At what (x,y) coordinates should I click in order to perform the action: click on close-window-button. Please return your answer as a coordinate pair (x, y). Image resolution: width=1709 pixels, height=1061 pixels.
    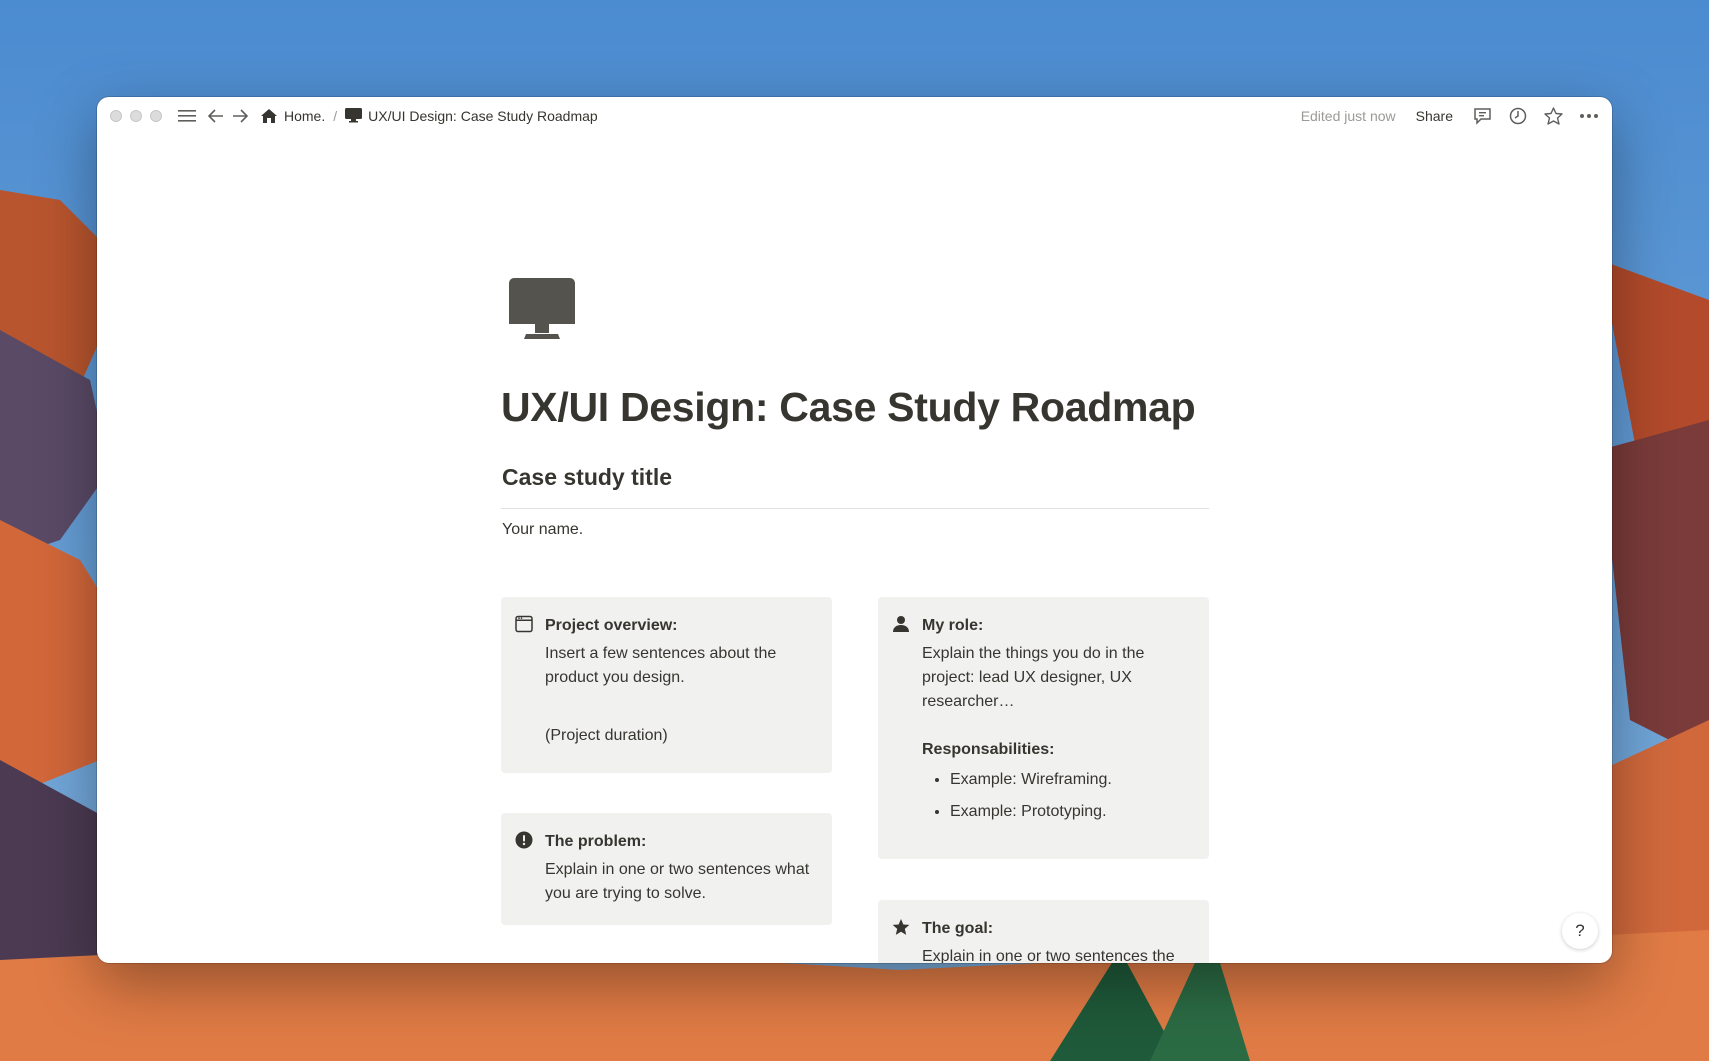
    Looking at the image, I should click on (116, 115).